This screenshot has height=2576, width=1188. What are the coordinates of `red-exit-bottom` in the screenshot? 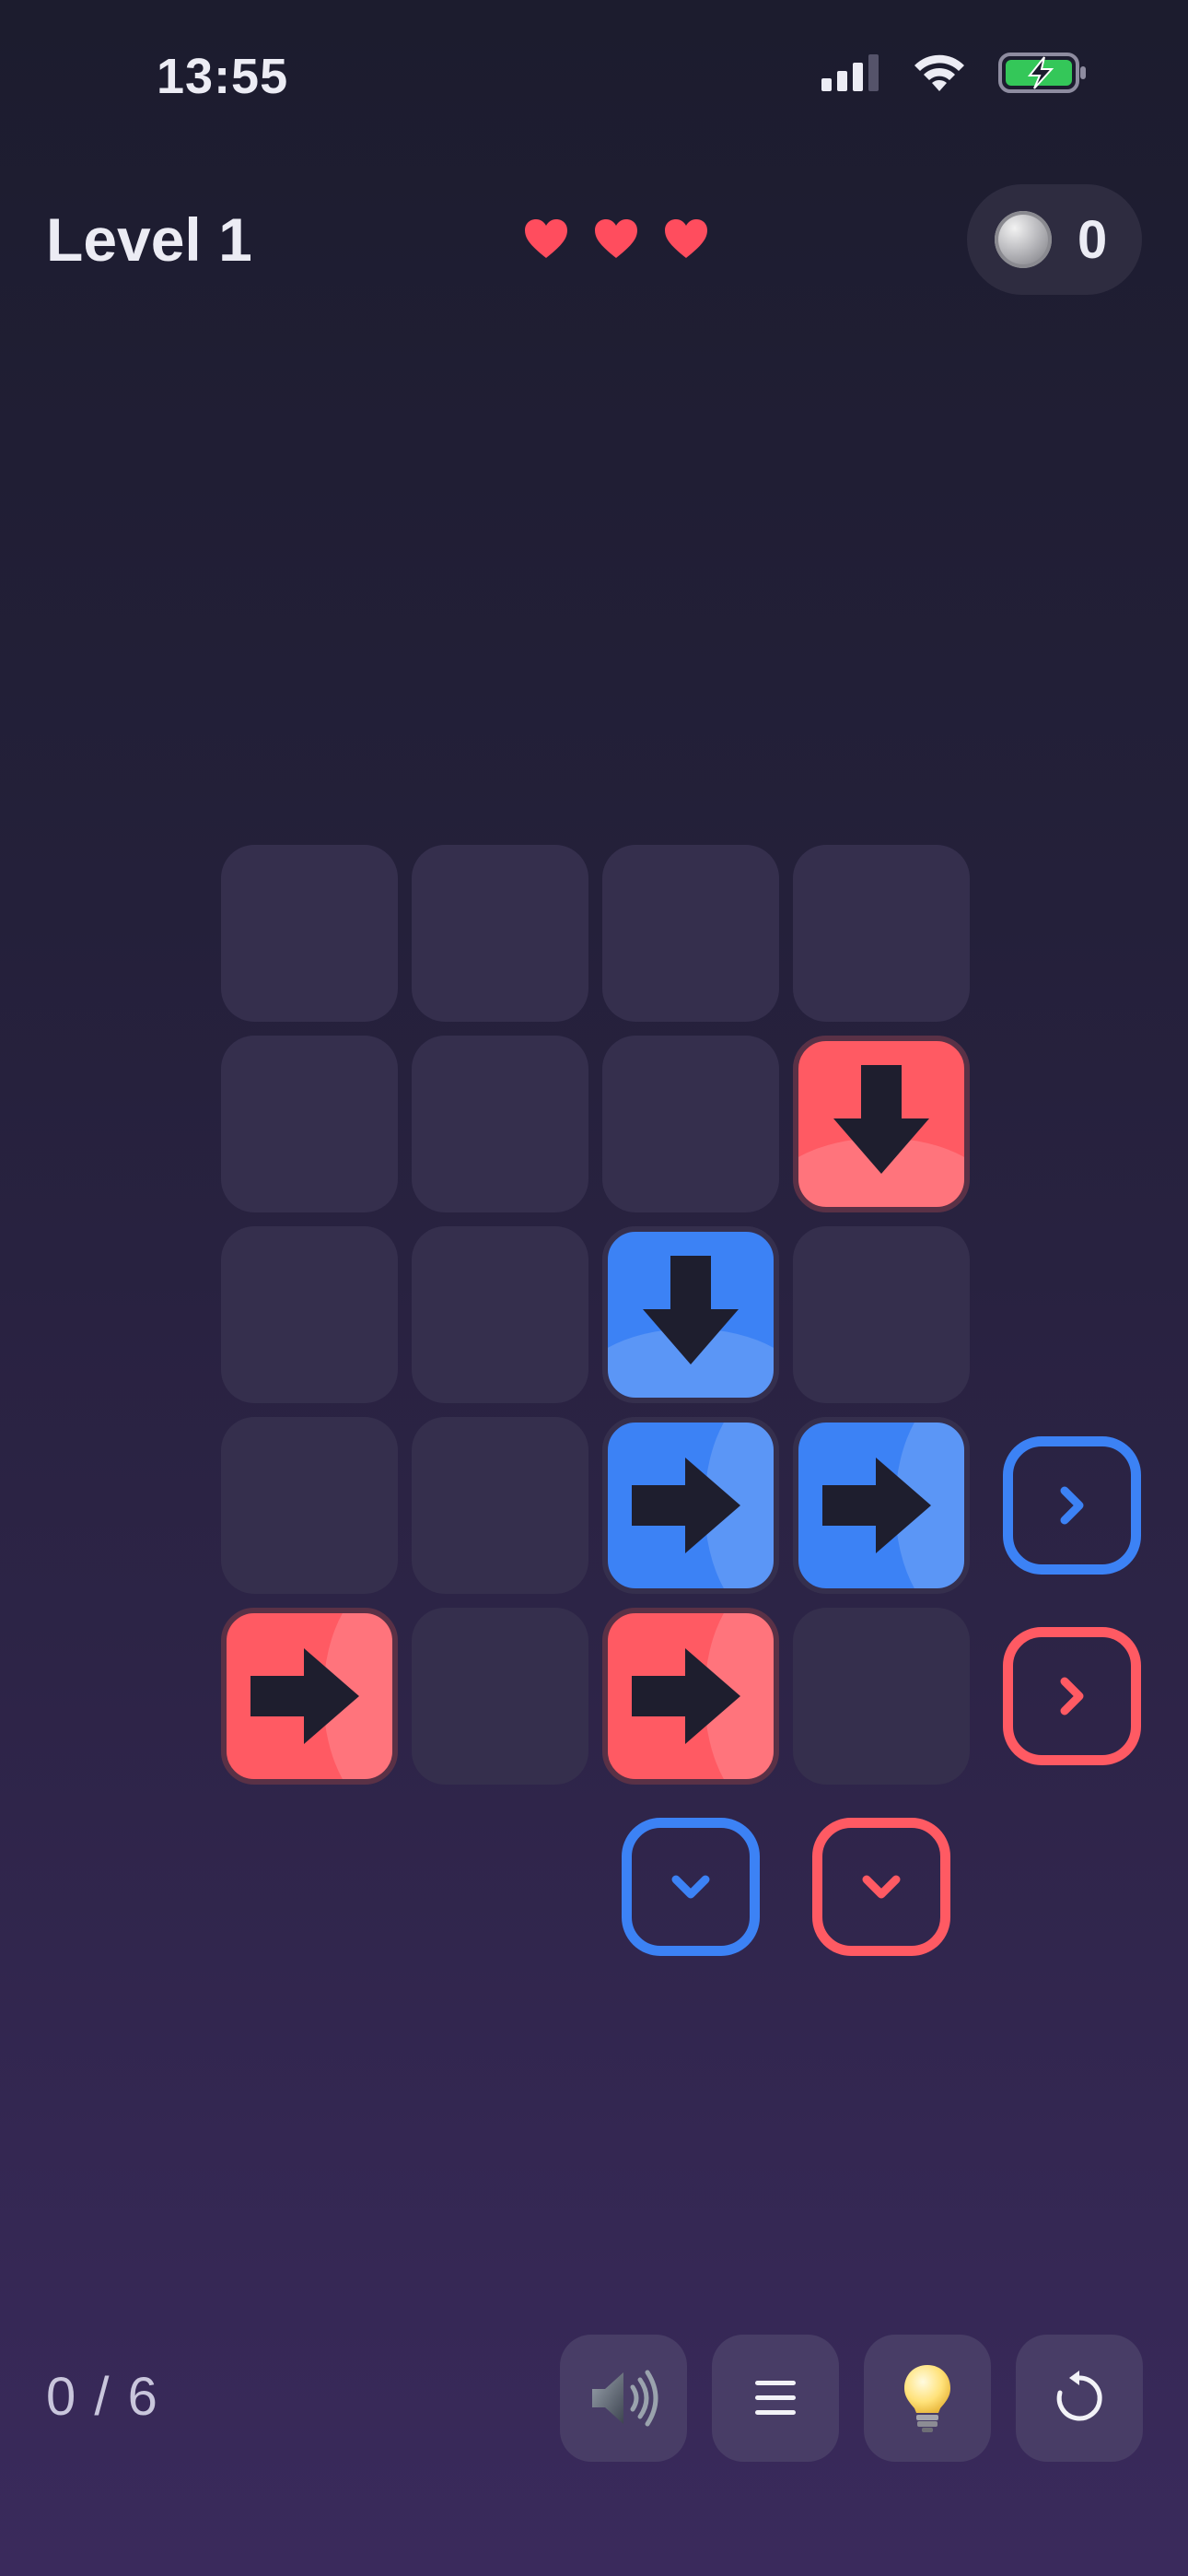 It's located at (881, 1887).